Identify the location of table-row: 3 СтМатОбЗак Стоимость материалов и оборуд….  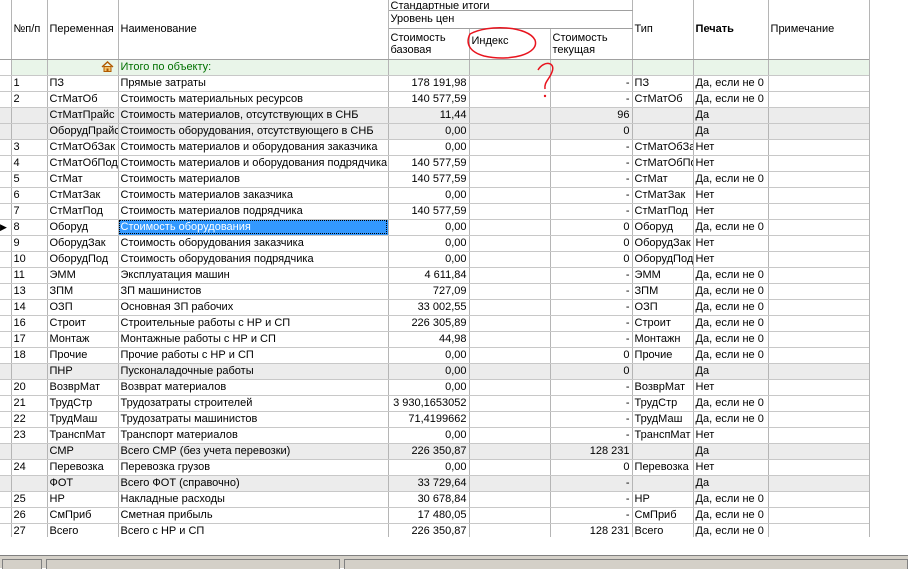
(435, 147).